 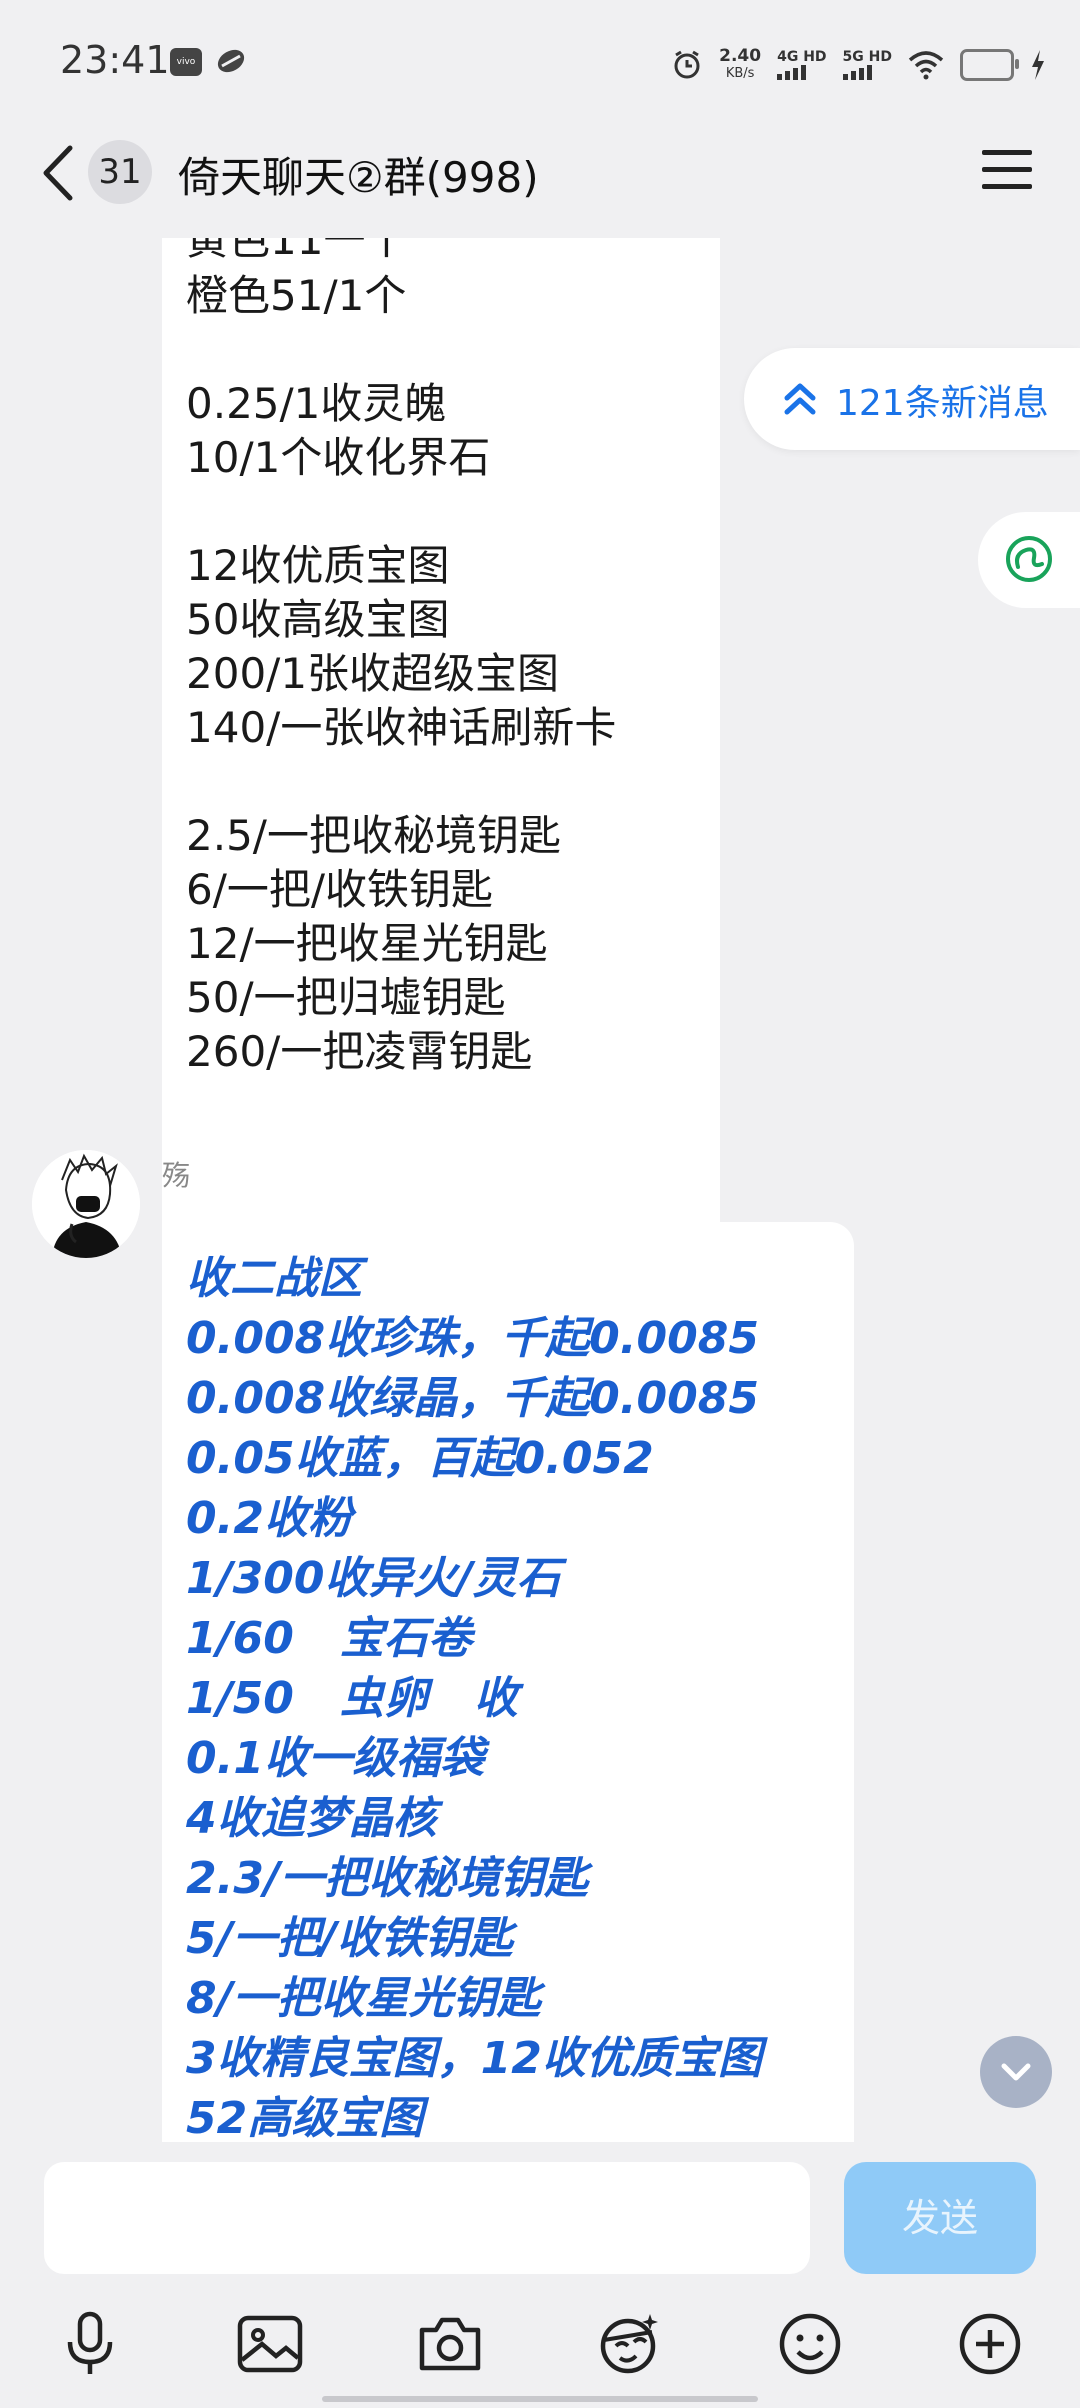 I want to click on menu-icon, so click(x=1007, y=170).